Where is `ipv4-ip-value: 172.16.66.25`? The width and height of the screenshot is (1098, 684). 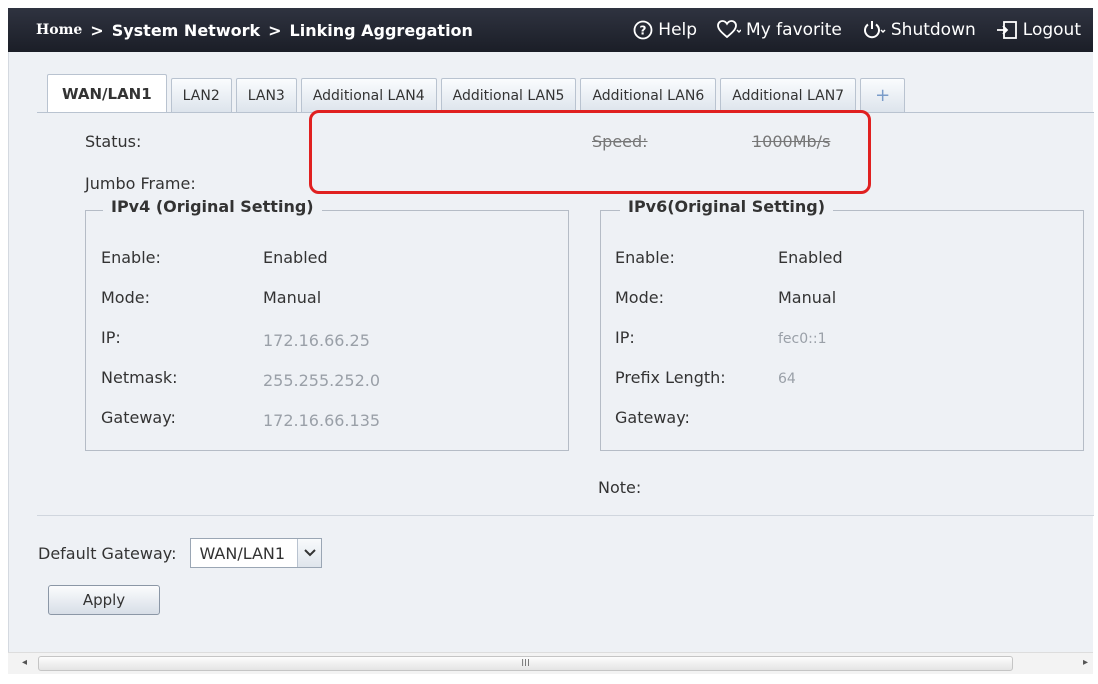
ipv4-ip-value: 172.16.66.25 is located at coordinates (316, 340).